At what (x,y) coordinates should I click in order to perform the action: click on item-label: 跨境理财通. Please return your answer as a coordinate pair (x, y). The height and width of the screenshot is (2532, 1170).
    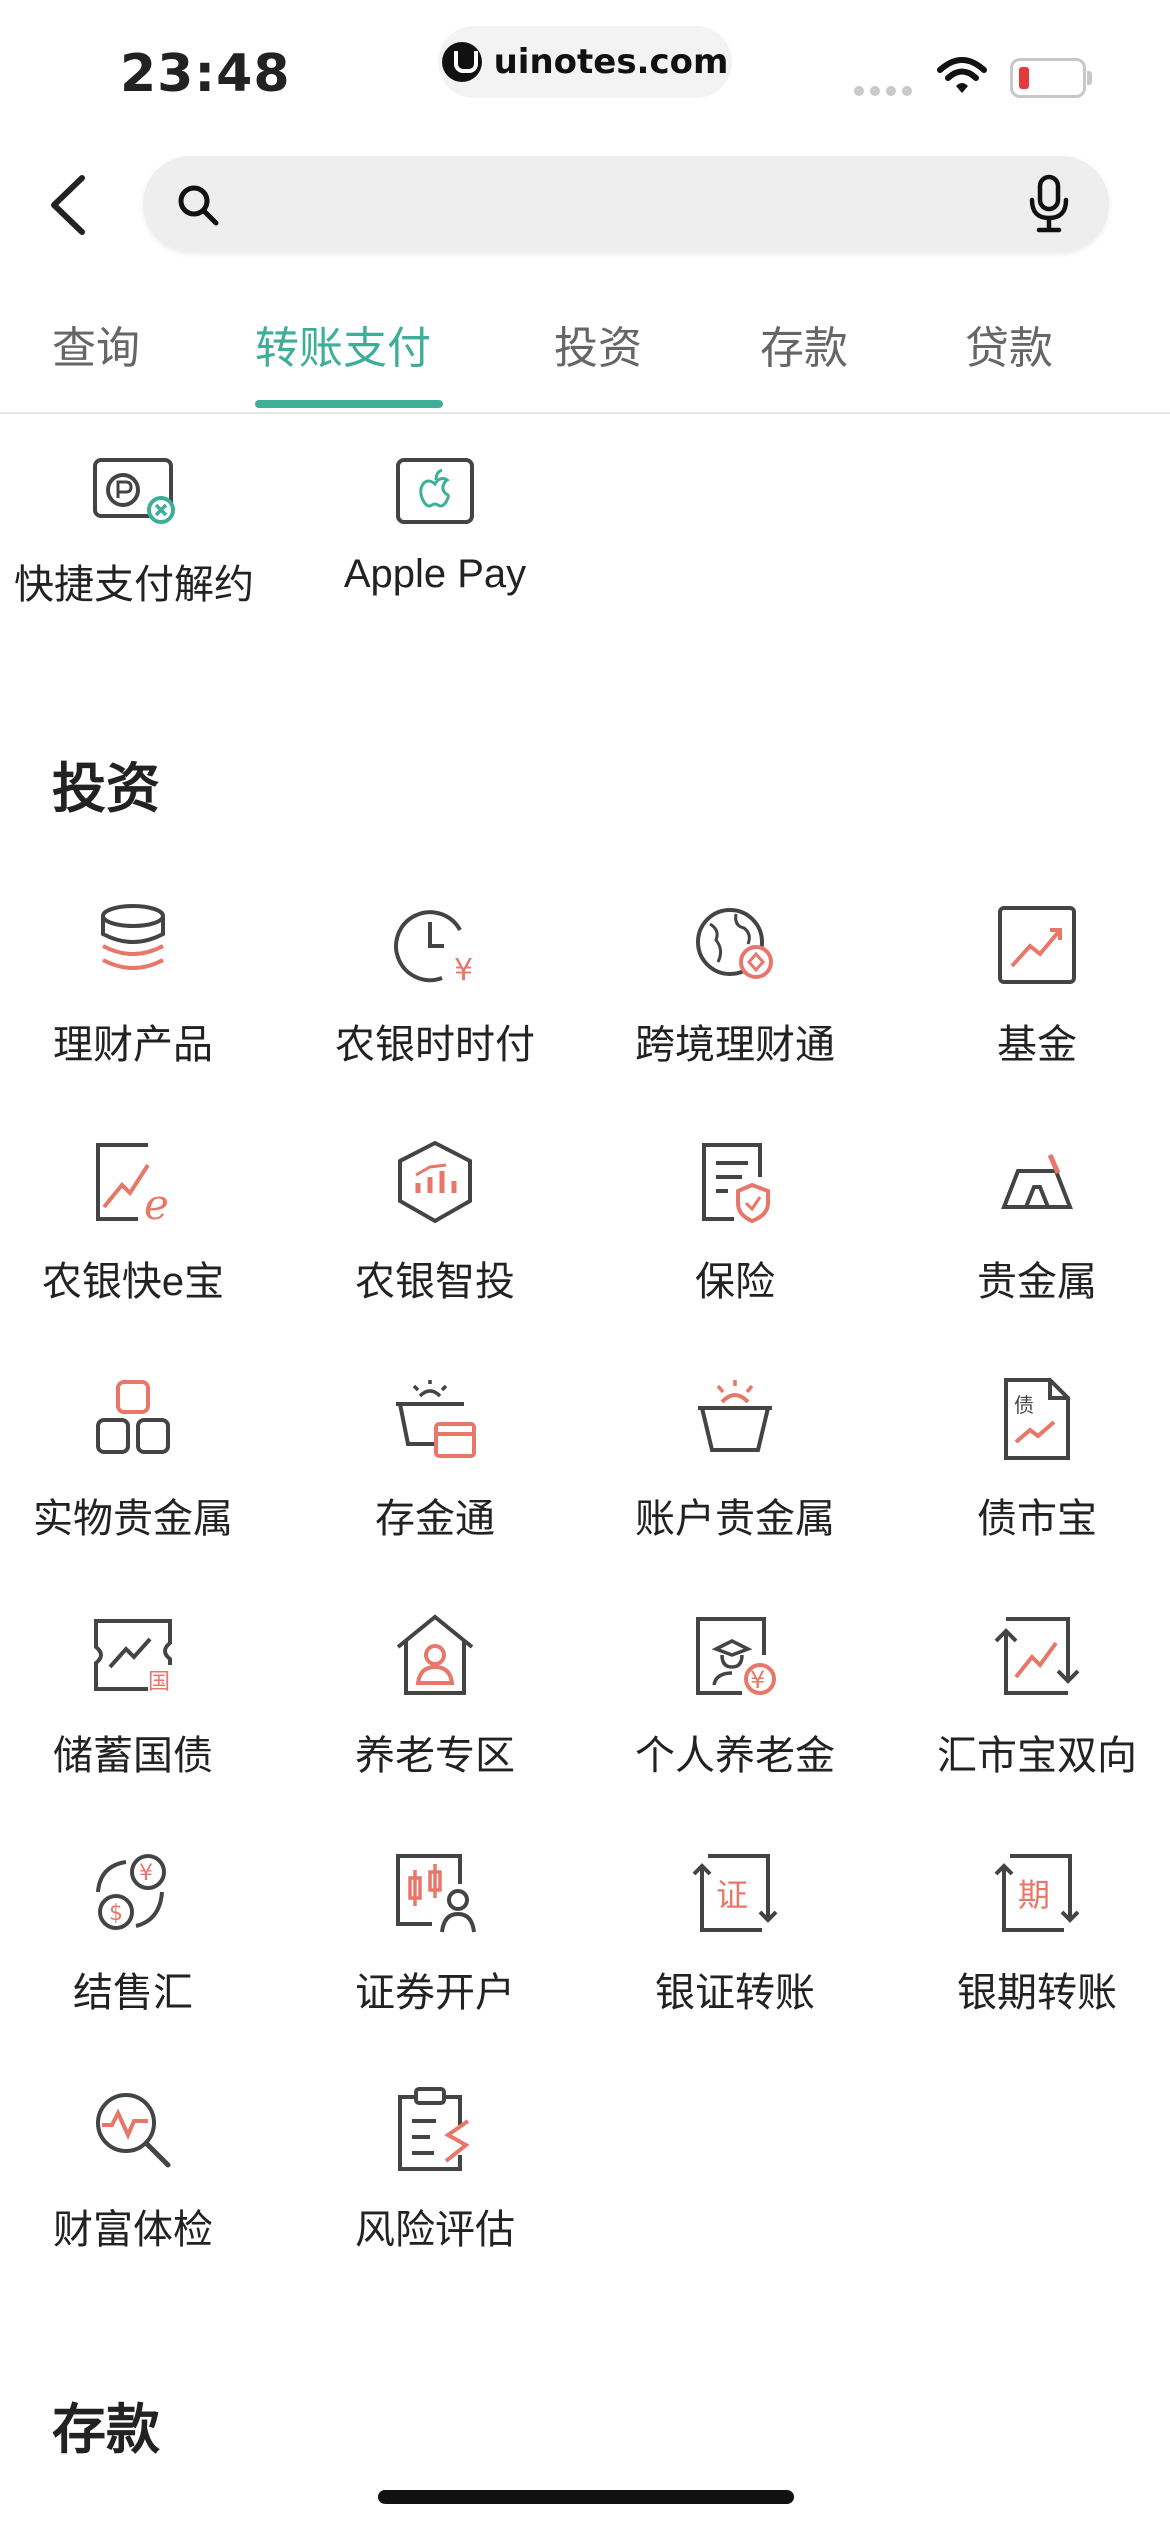
    Looking at the image, I should click on (735, 1045).